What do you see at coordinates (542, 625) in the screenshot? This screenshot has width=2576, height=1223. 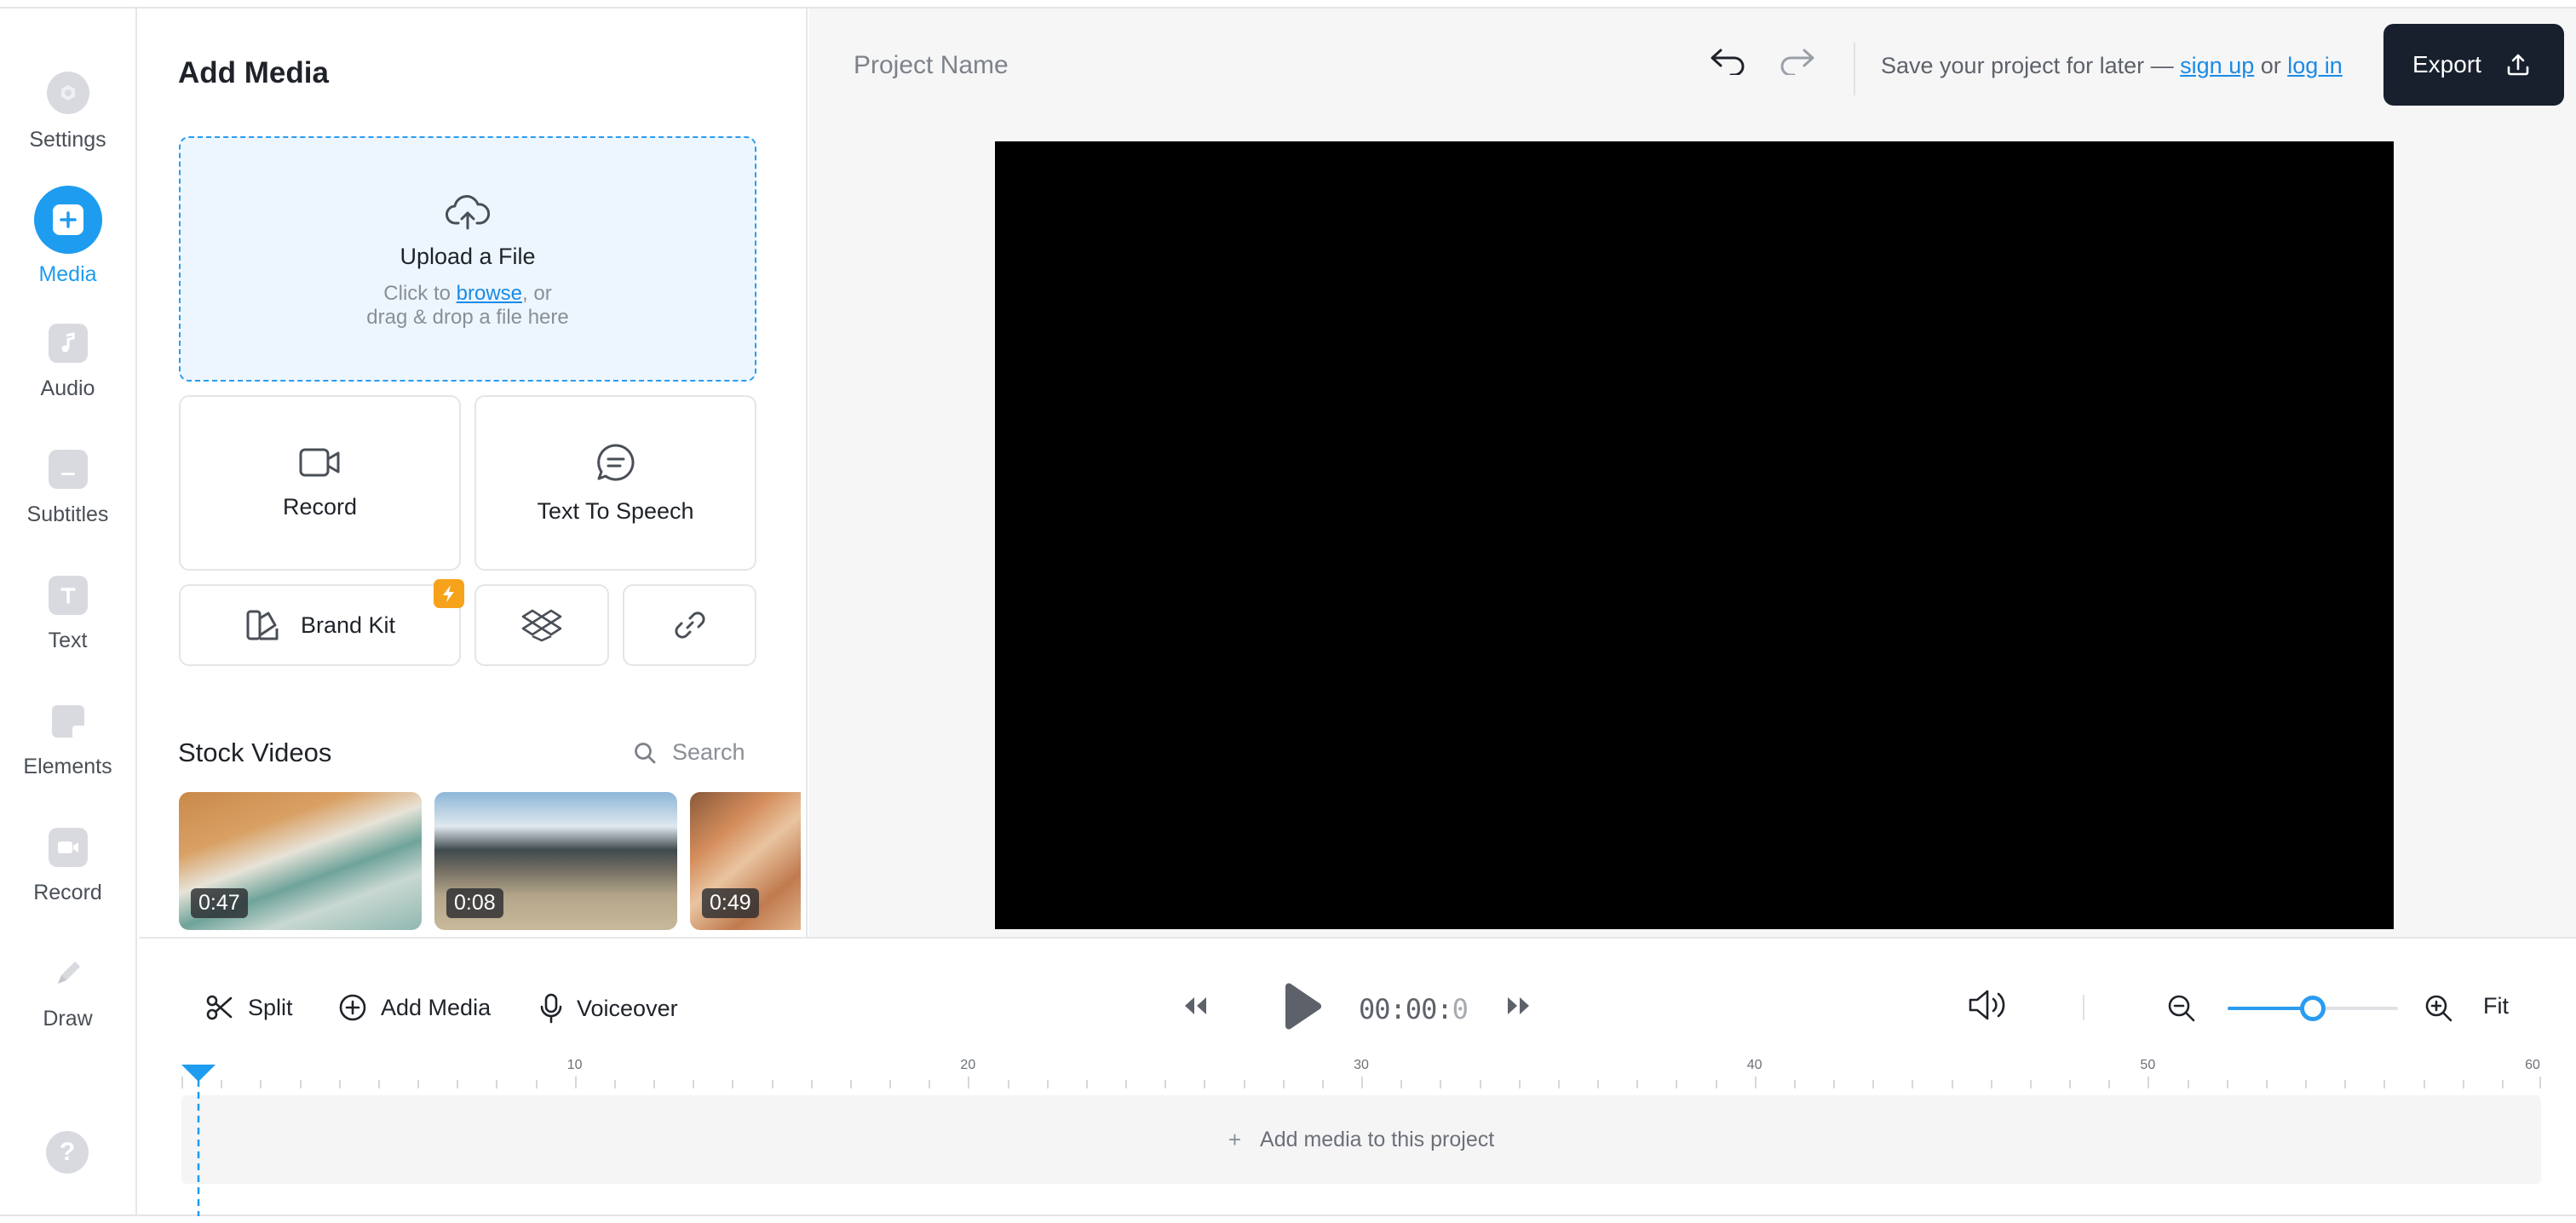 I see `dropbox-button` at bounding box center [542, 625].